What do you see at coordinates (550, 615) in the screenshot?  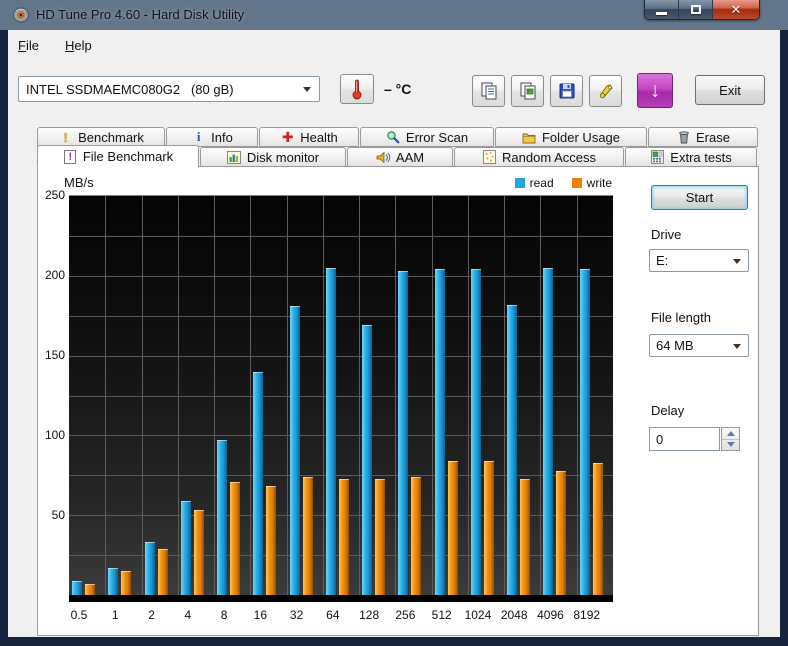 I see `x-tick-4096: 4096` at bounding box center [550, 615].